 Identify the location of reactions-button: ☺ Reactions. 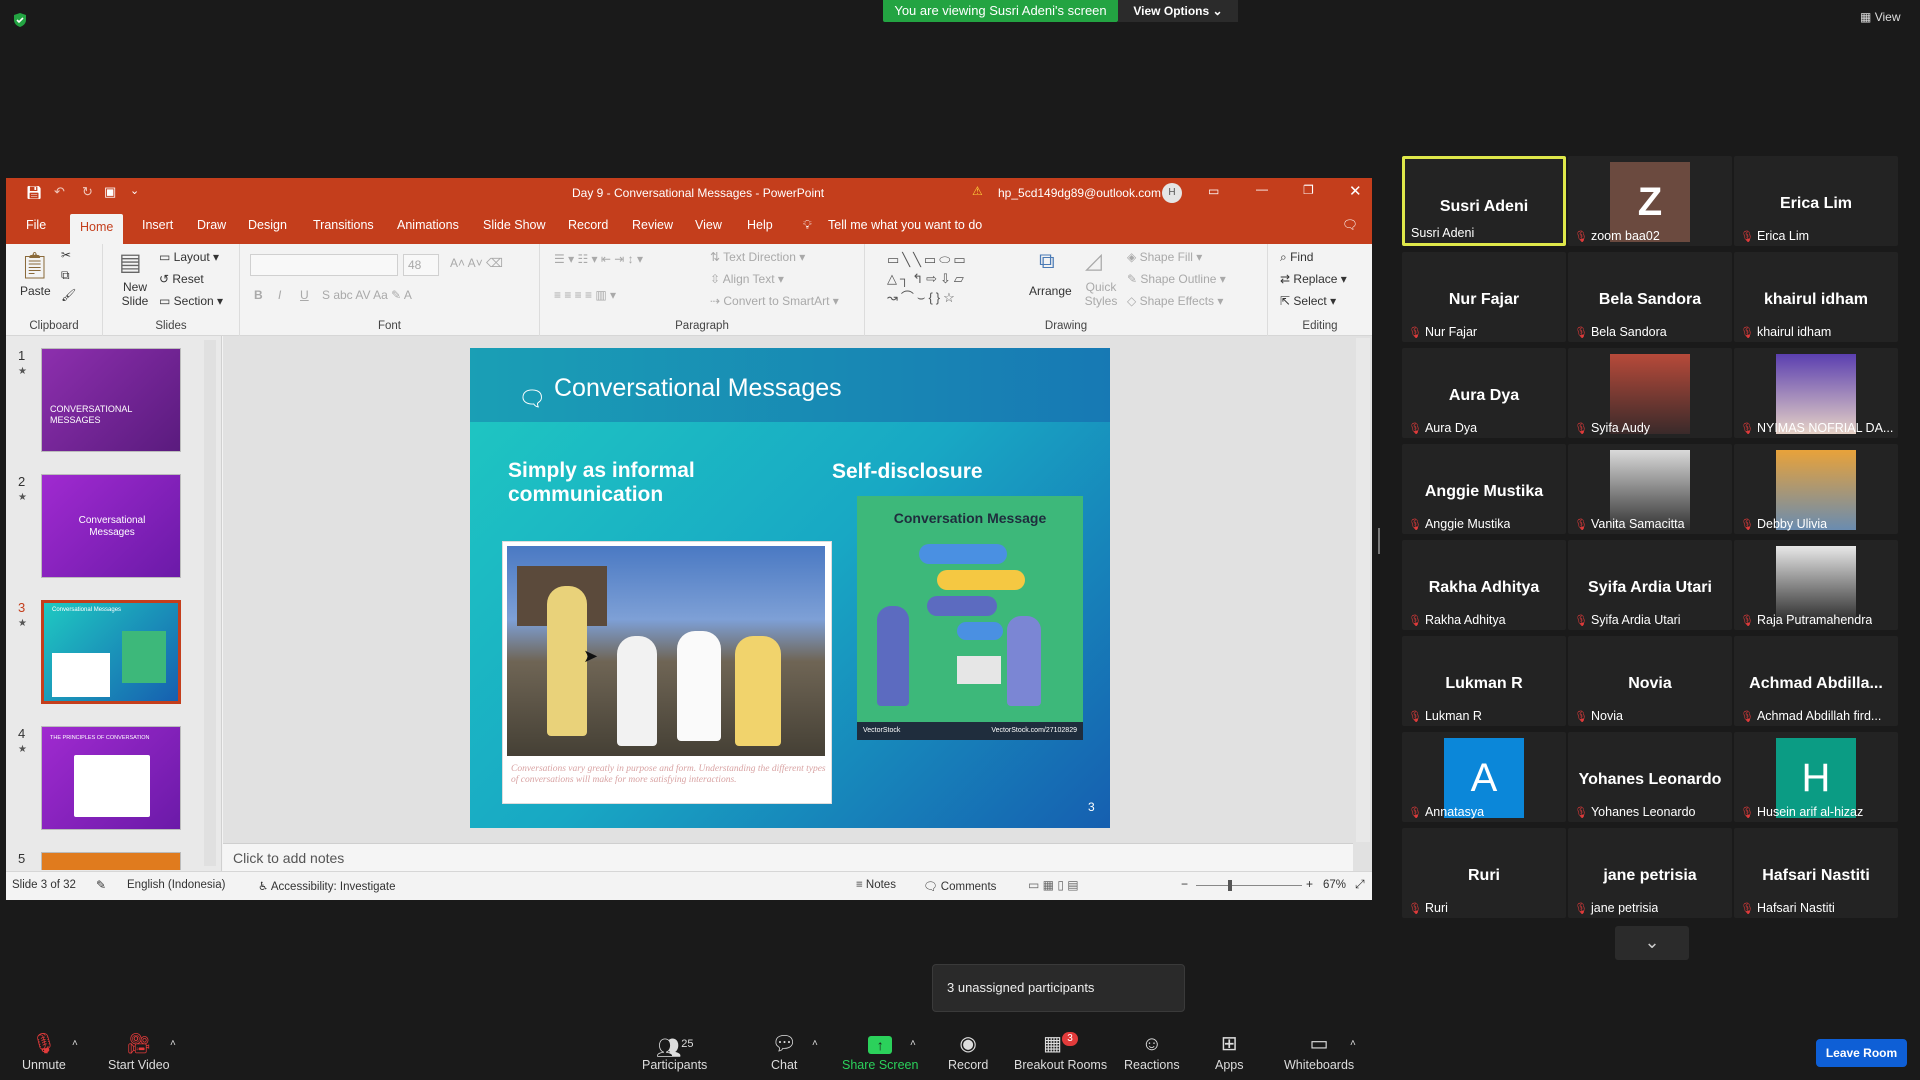
(1152, 1052).